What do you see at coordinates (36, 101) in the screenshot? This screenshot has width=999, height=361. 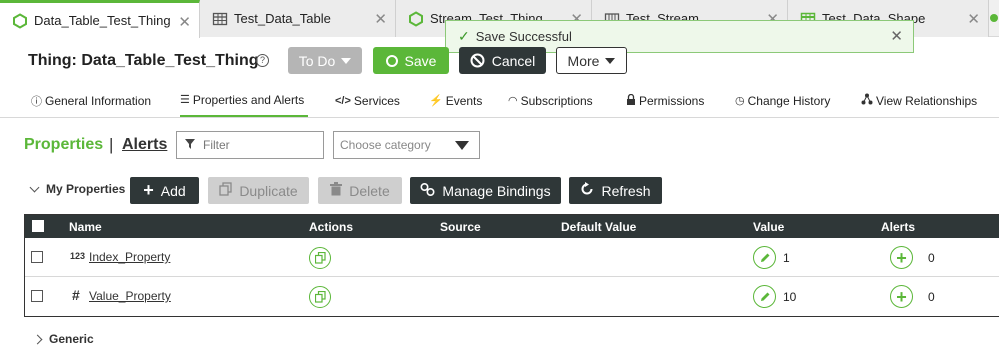 I see `info-icon: ⓘ` at bounding box center [36, 101].